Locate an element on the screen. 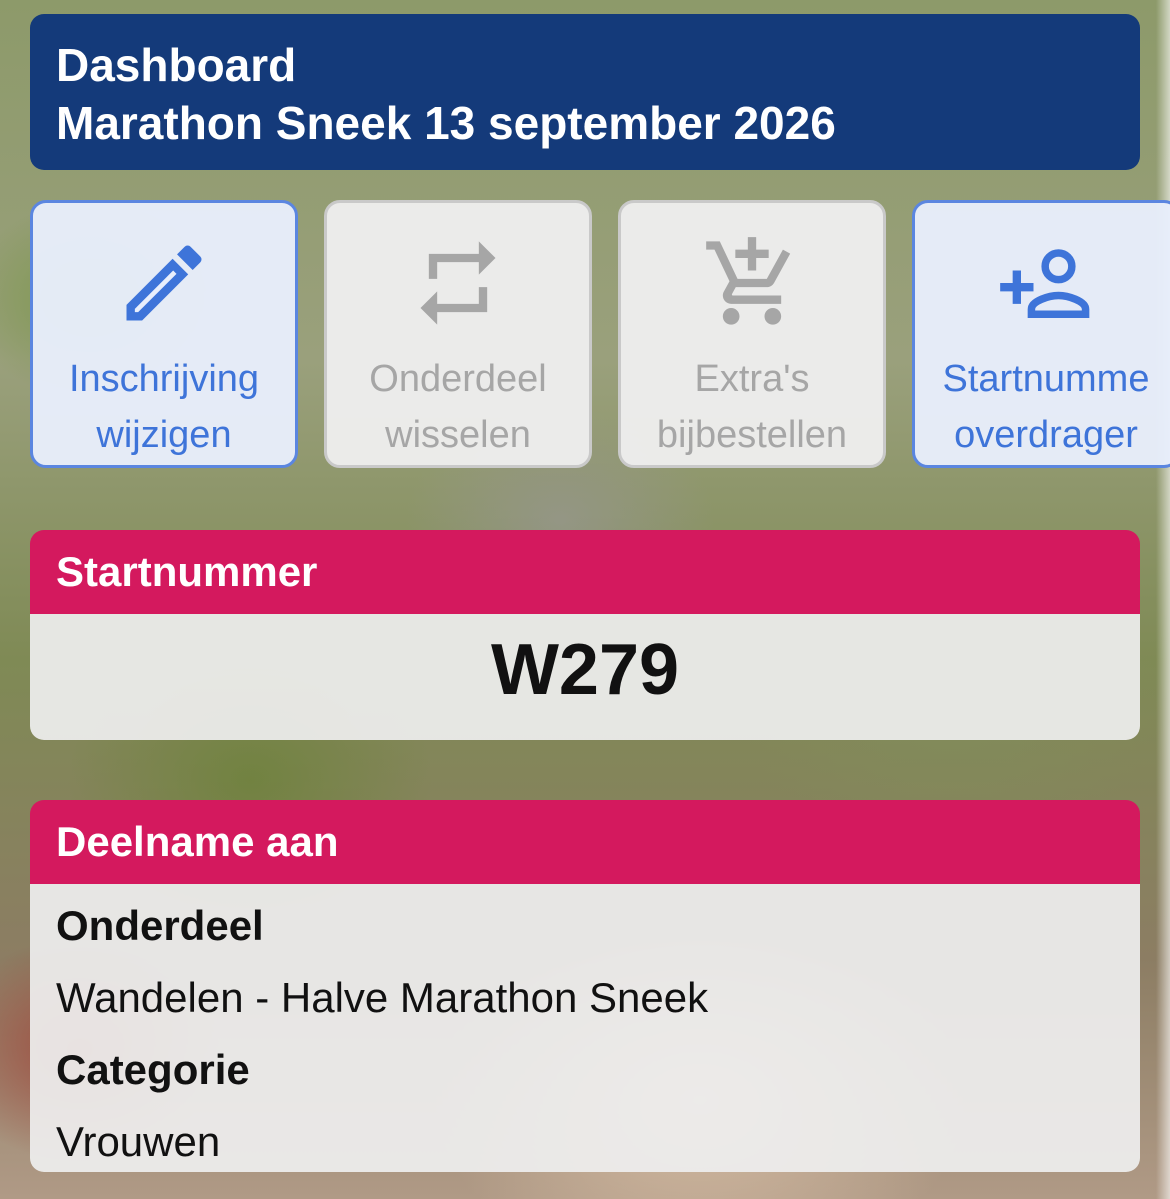  transfer-bib-button: Startnumme overdrager is located at coordinates (1041, 334).